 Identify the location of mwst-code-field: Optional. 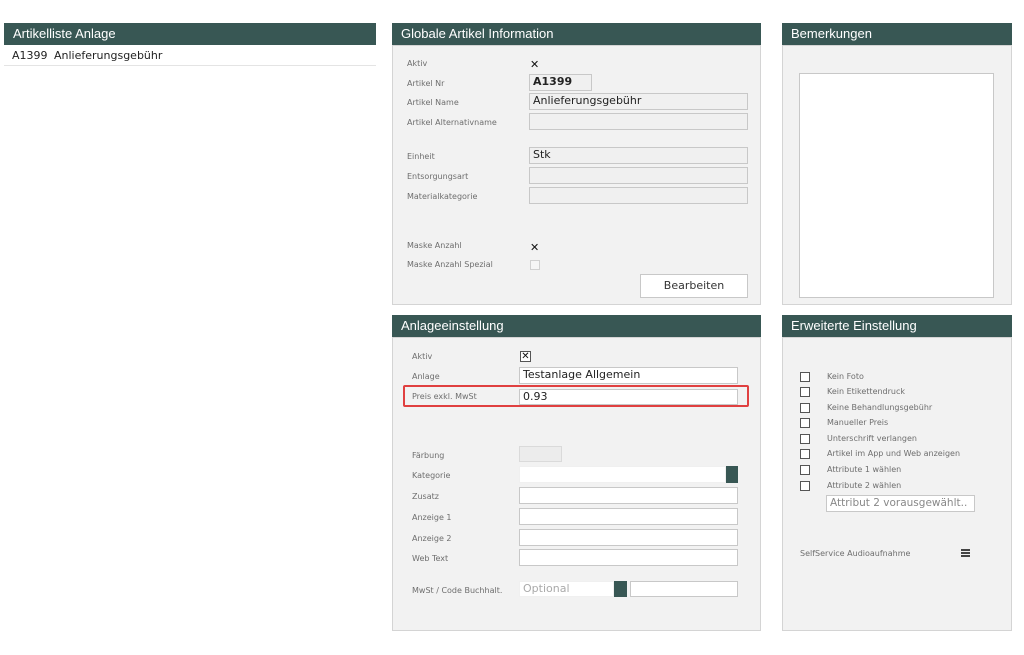
(566, 589).